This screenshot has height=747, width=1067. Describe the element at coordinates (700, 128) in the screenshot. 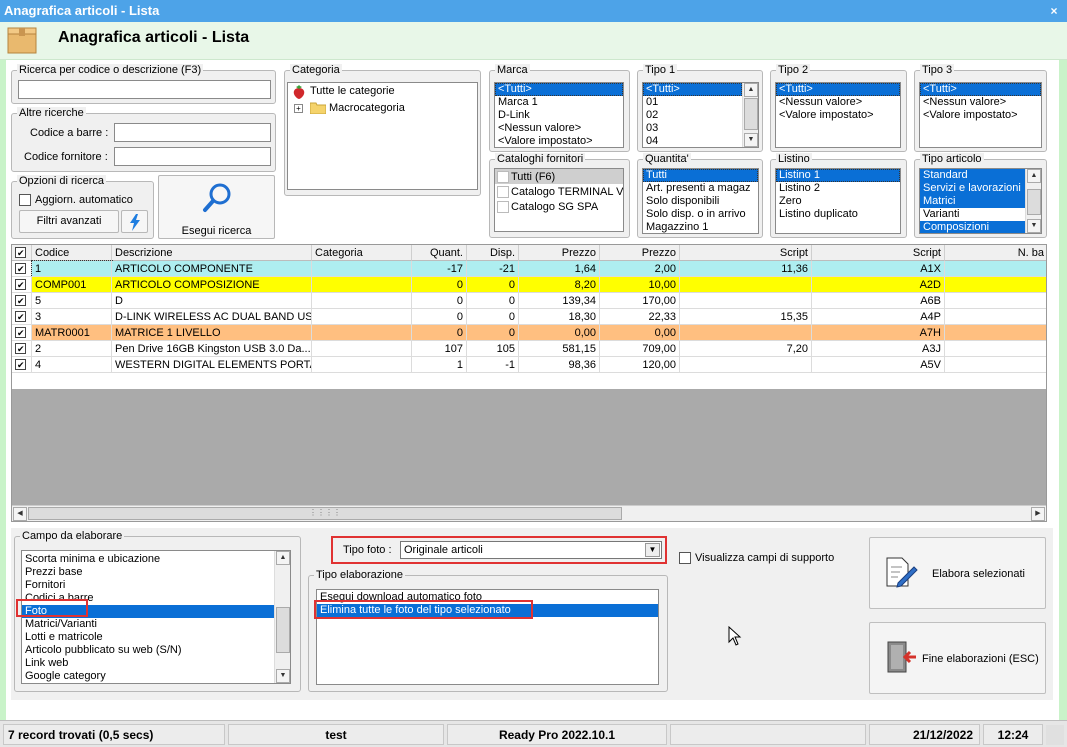

I see `type1-item: 03` at that location.